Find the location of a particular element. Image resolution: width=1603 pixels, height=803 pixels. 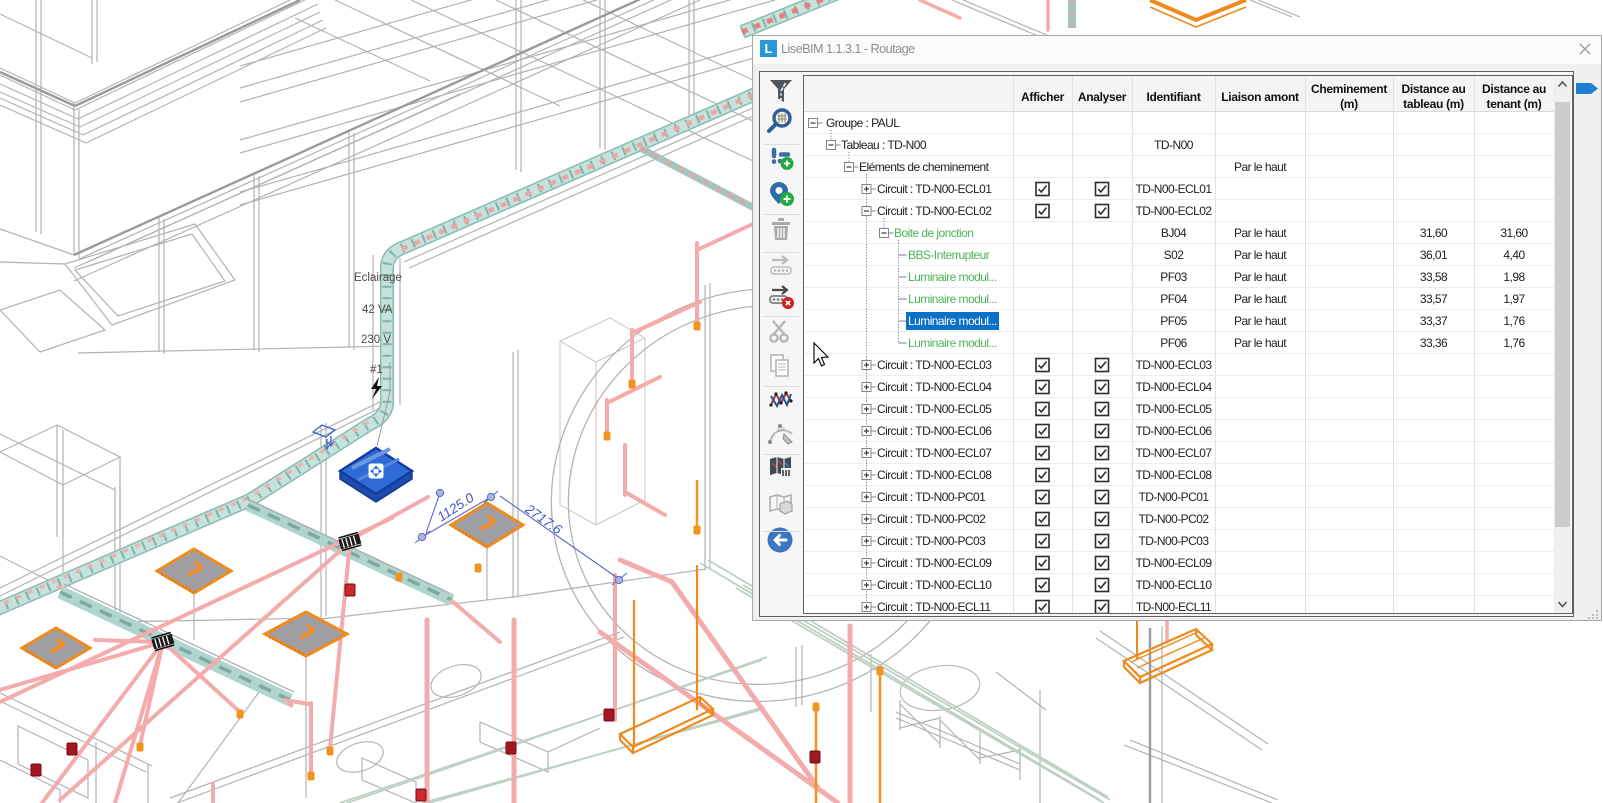

svg-text: #1 is located at coordinates (376, 370).